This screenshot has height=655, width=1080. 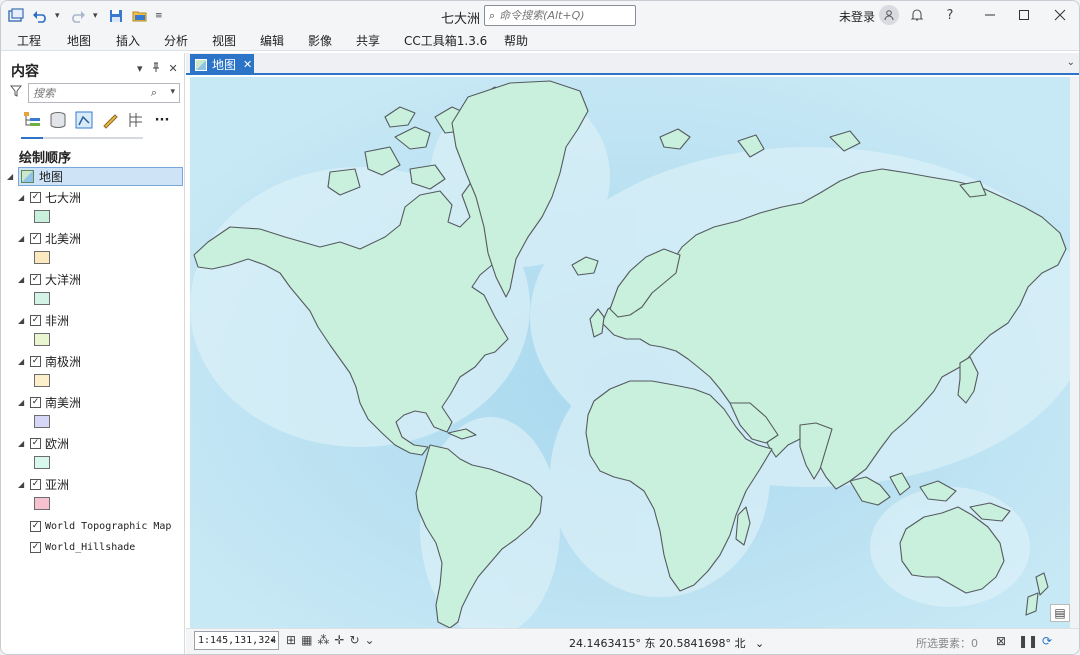 I want to click on layer-label: 七大洲, so click(x=63, y=197).